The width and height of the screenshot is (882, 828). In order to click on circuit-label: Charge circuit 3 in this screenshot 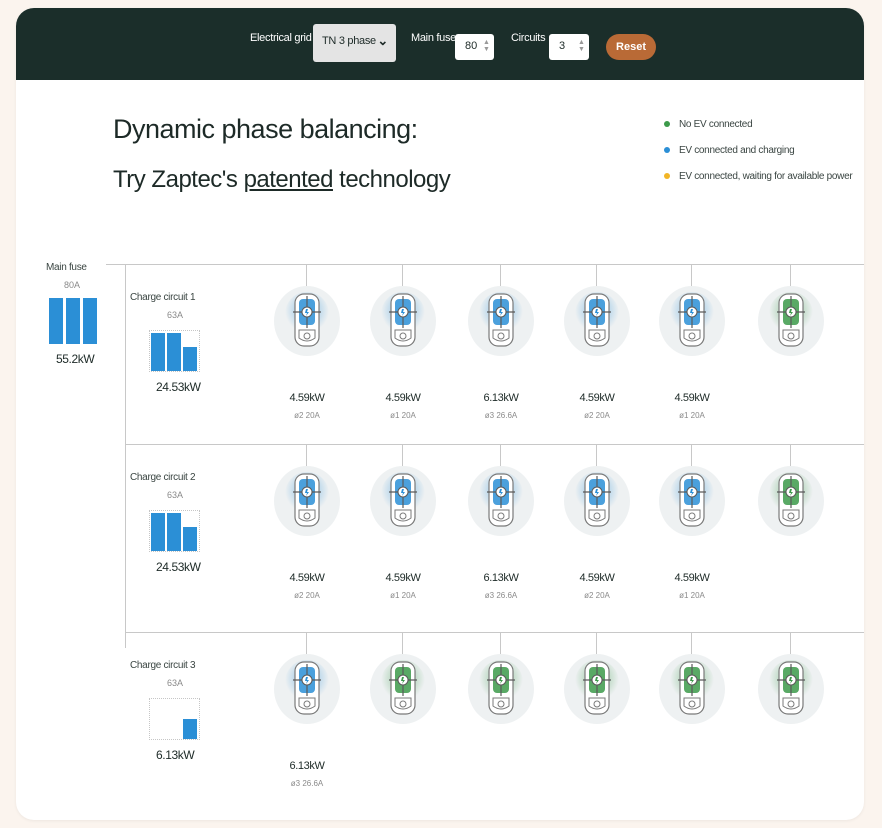, I will do `click(163, 665)`.